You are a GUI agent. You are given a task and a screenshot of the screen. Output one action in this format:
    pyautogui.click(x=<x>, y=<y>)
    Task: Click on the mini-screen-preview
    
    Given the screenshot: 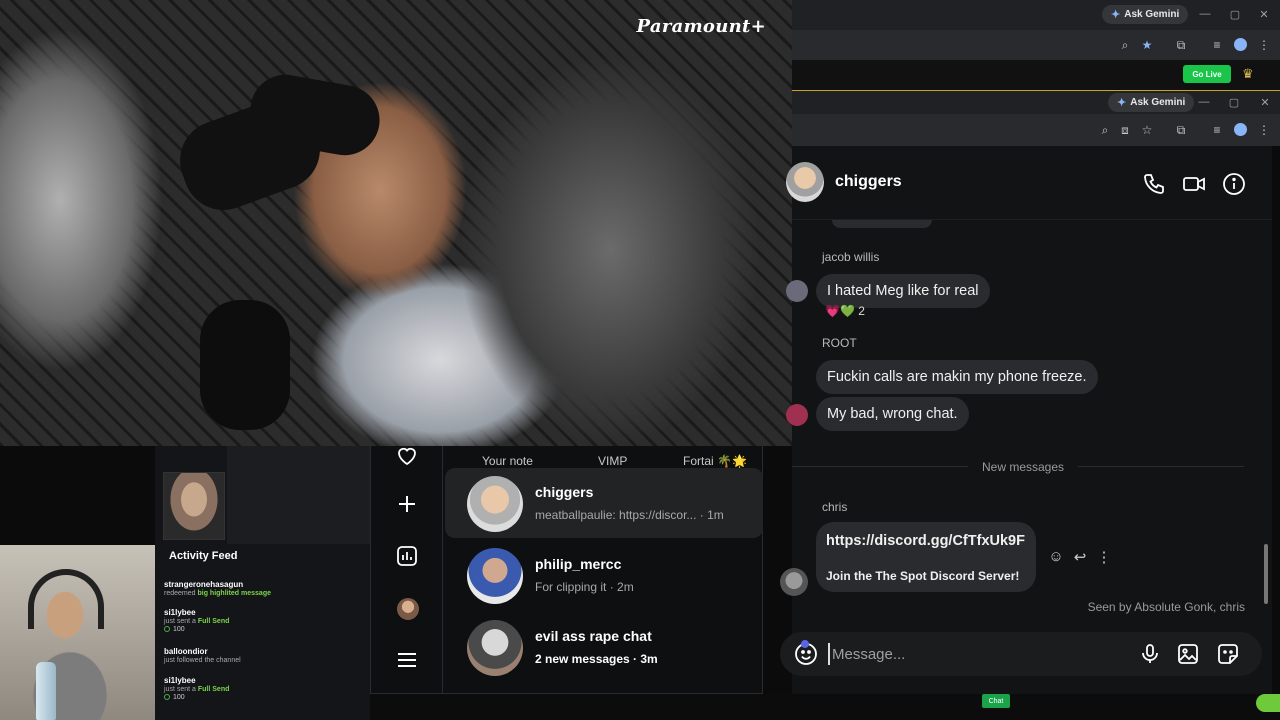 What is the action you would take?
    pyautogui.click(x=298, y=495)
    